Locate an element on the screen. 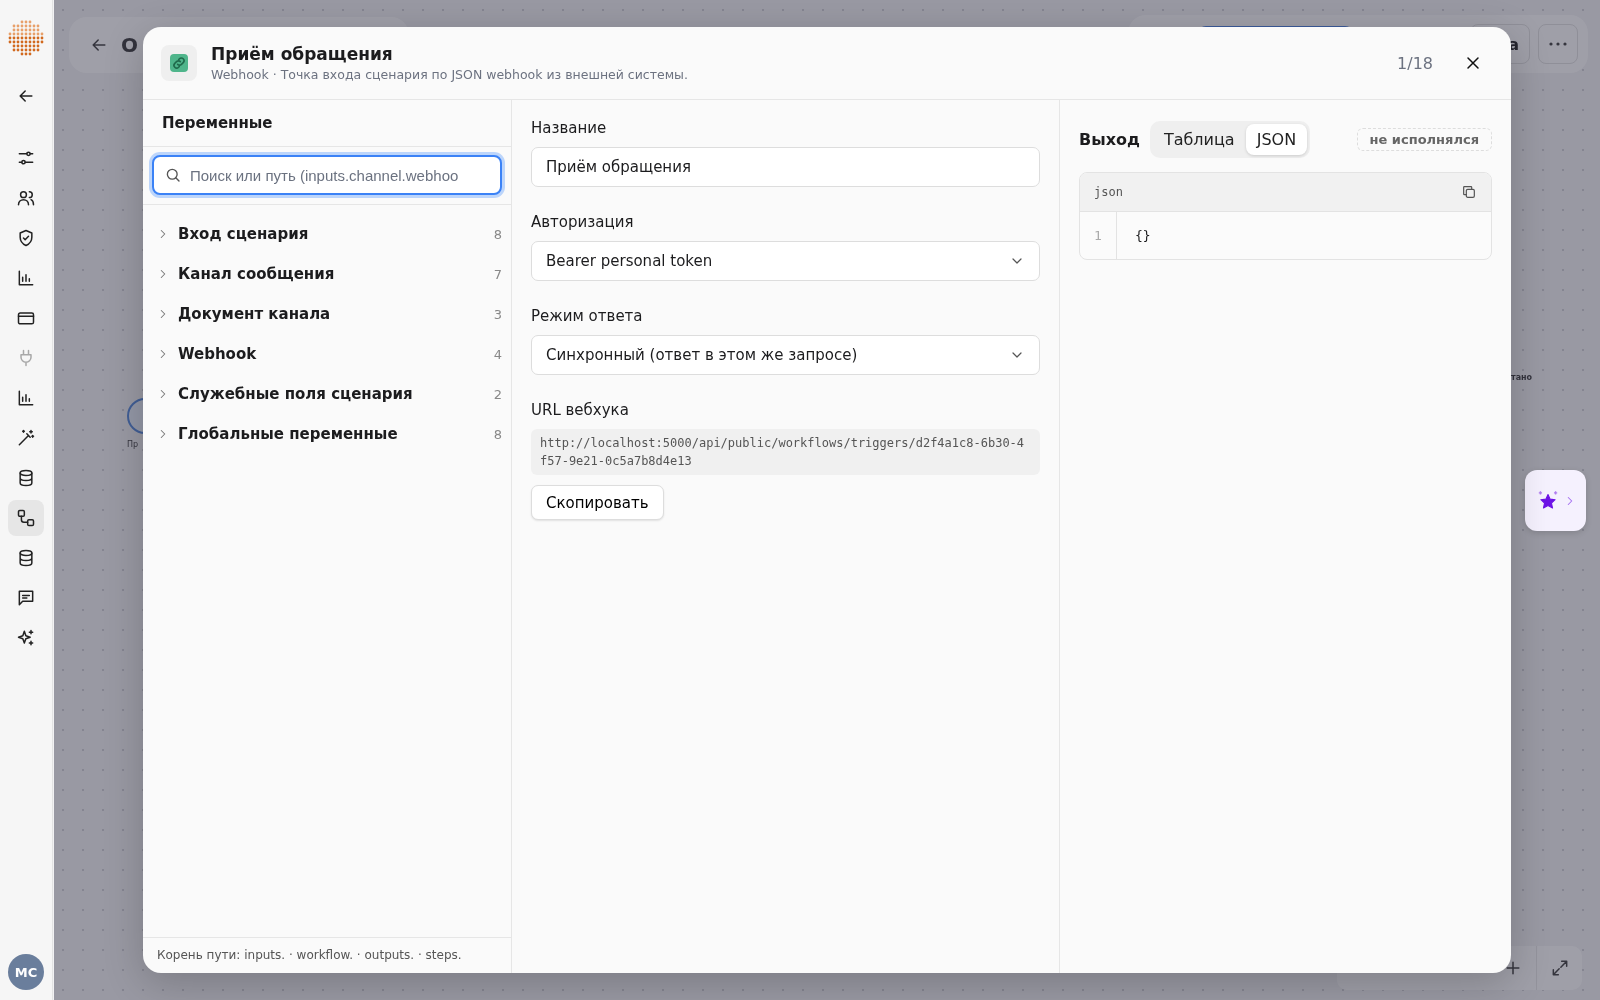 The width and height of the screenshot is (1600, 1000). logo-icon is located at coordinates (26, 38).